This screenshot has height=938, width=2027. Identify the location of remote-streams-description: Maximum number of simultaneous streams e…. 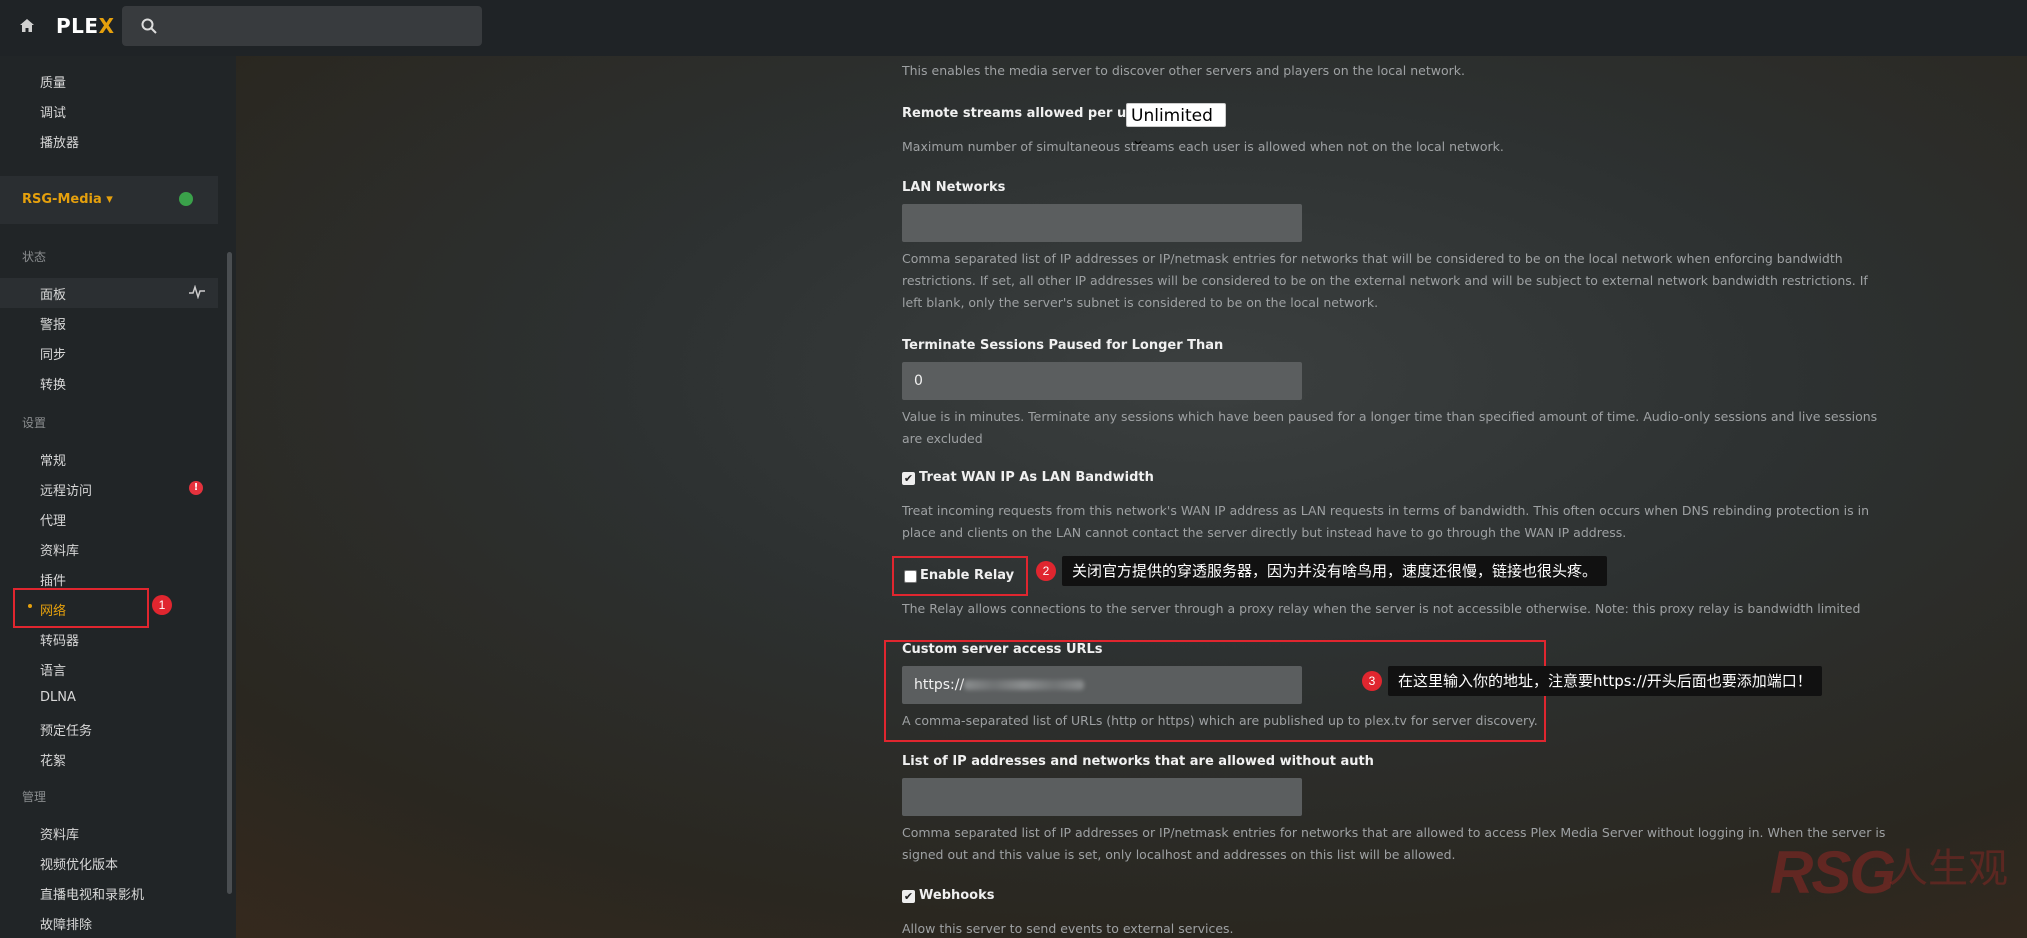
(1203, 146).